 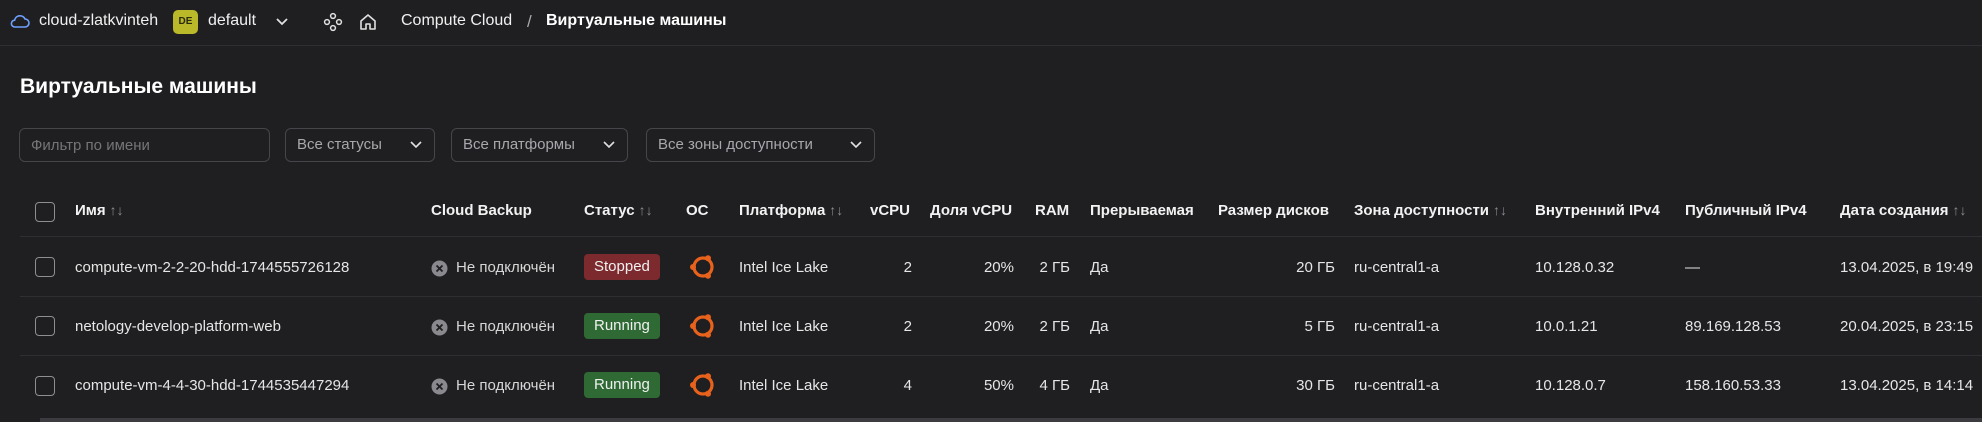 I want to click on col-header-public-ip: Публичный IPv4, so click(x=1746, y=210).